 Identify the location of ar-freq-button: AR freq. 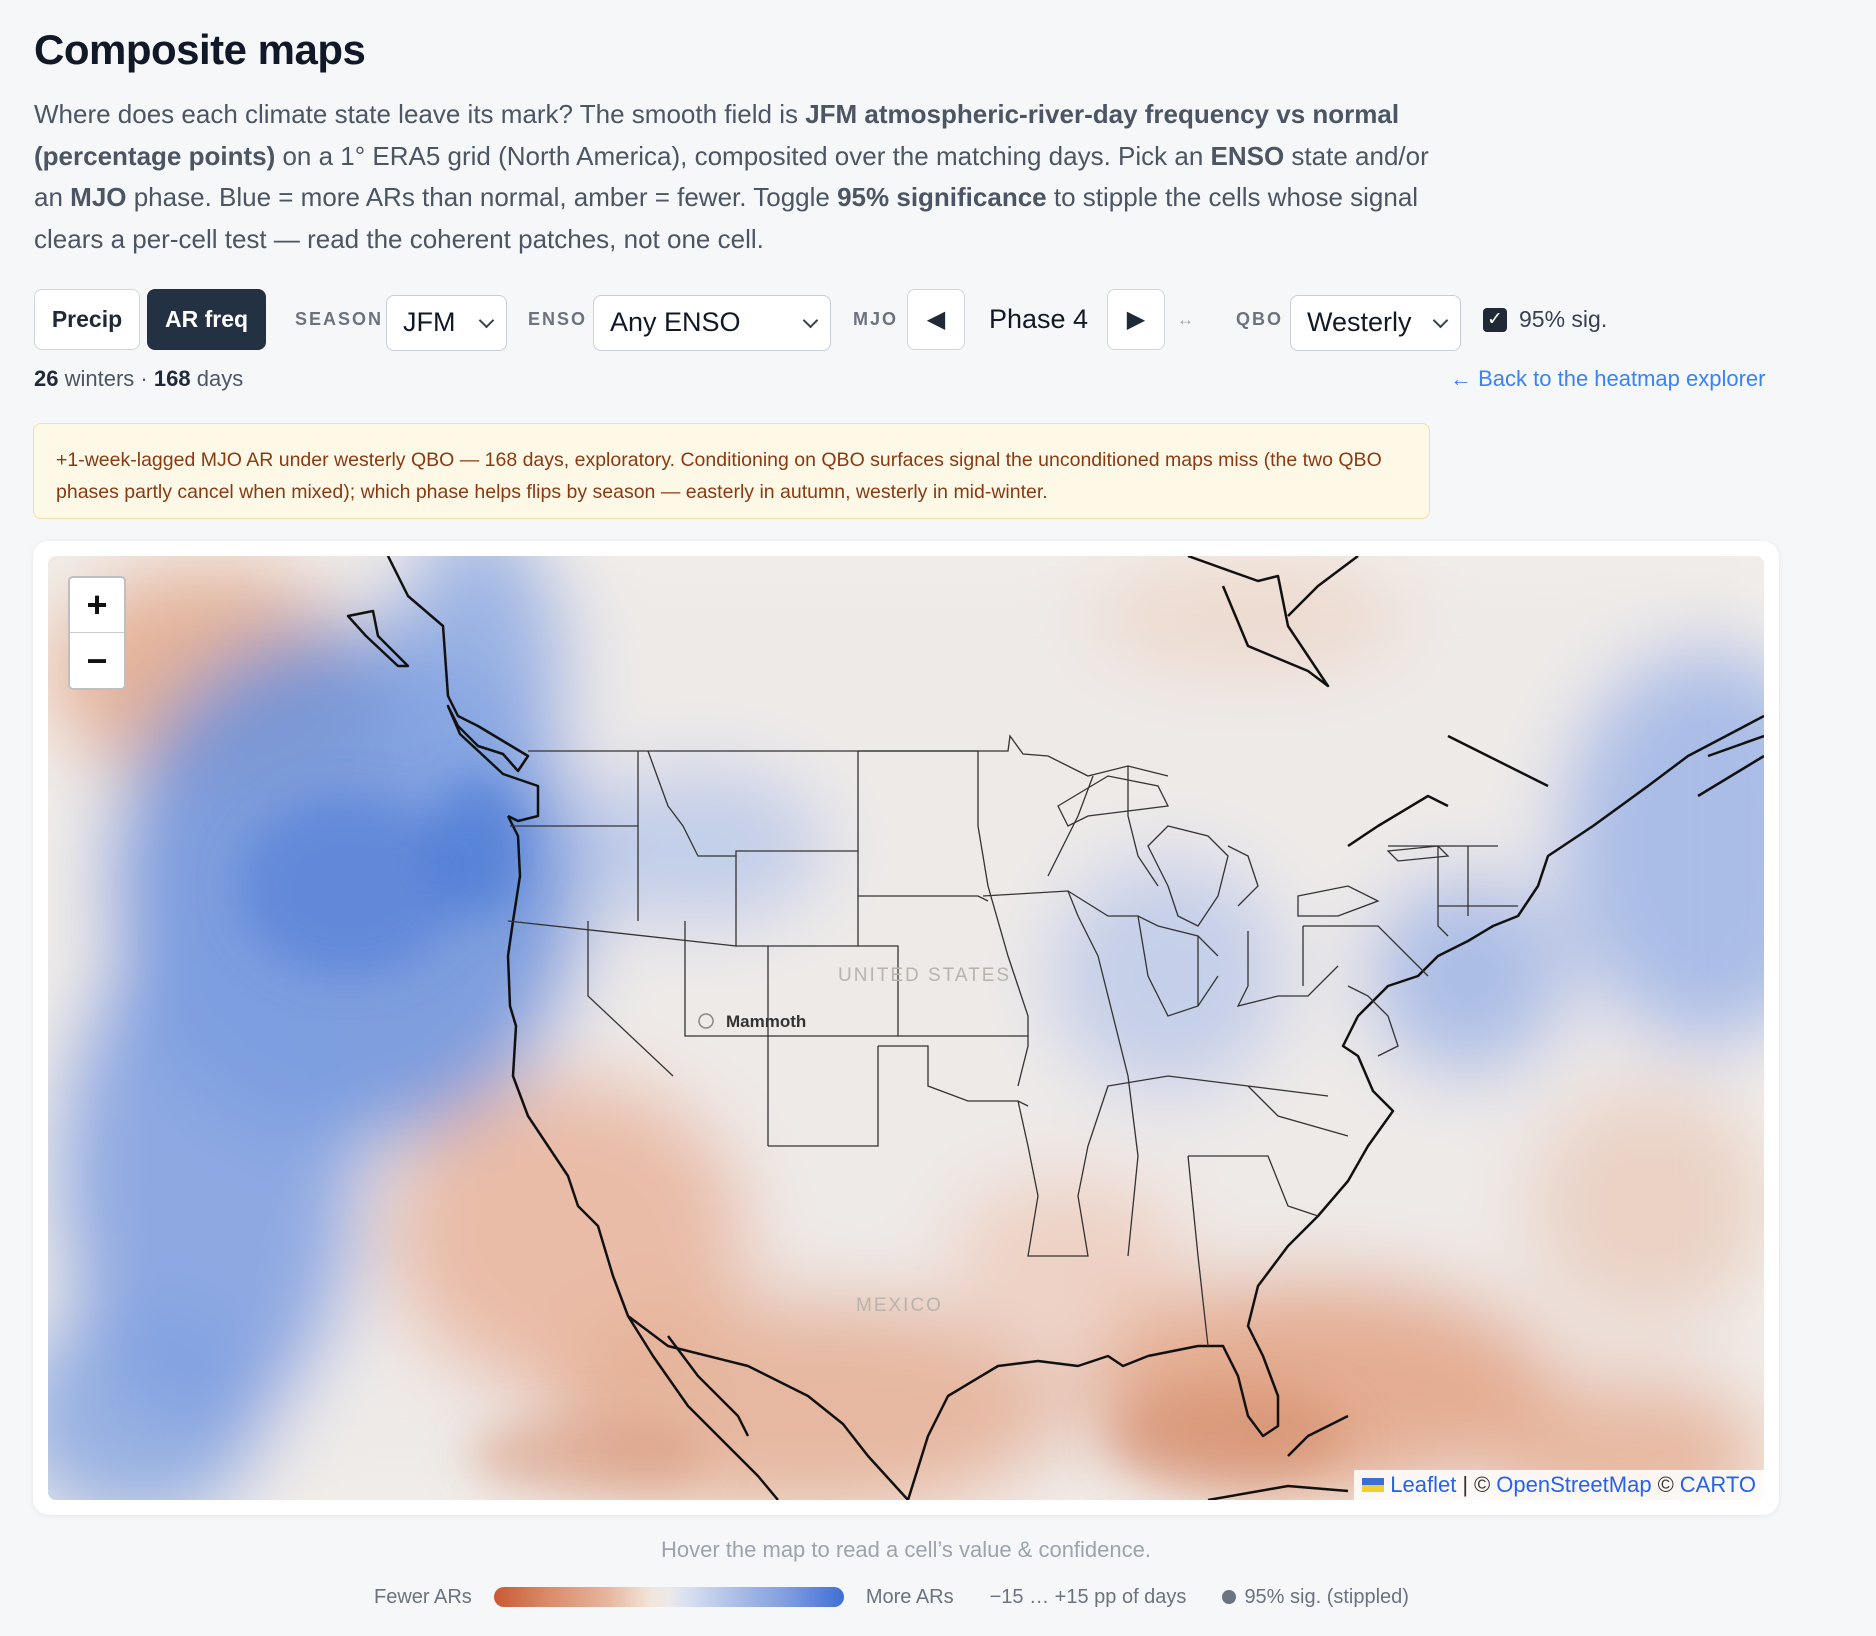
(206, 319).